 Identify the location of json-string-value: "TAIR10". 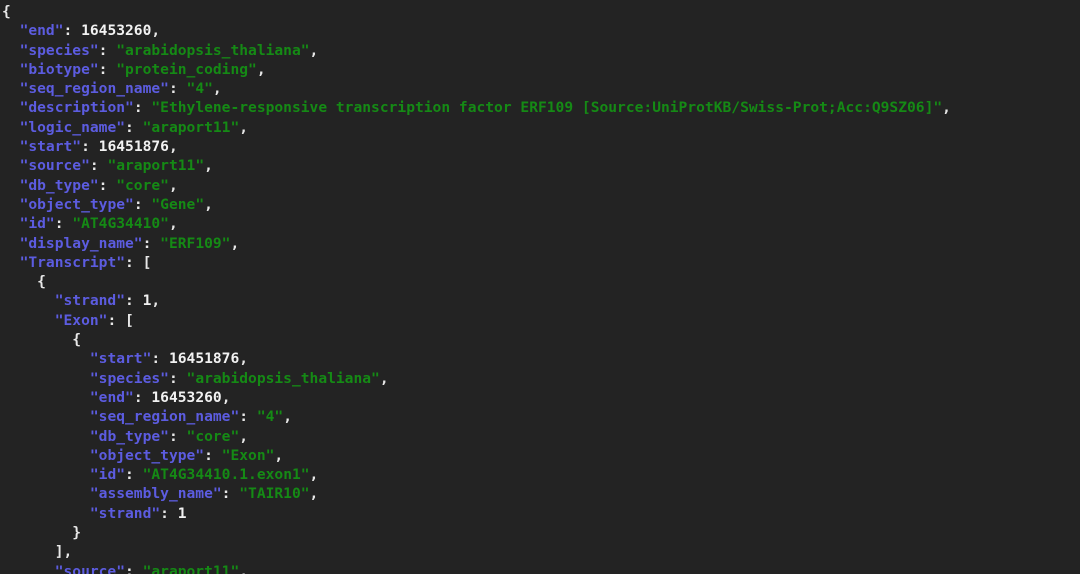
(274, 494).